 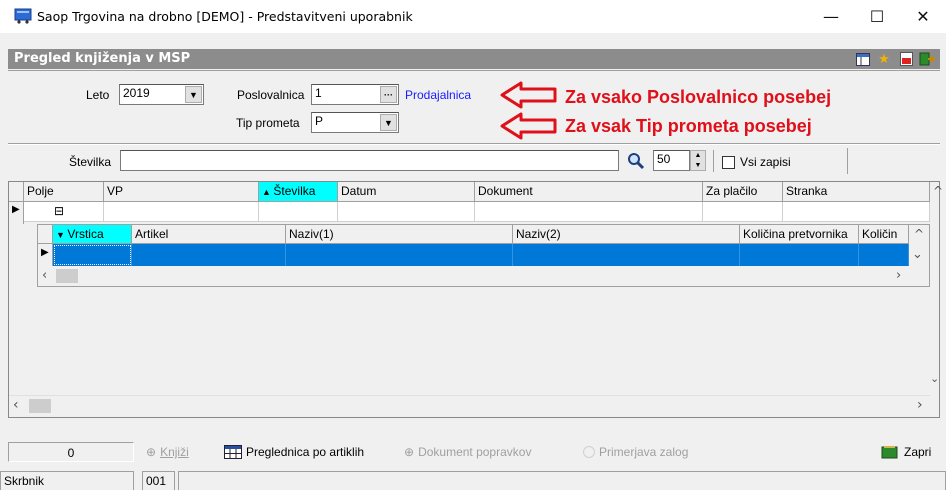 What do you see at coordinates (23, 16) in the screenshot?
I see `shopping-cart-icon` at bounding box center [23, 16].